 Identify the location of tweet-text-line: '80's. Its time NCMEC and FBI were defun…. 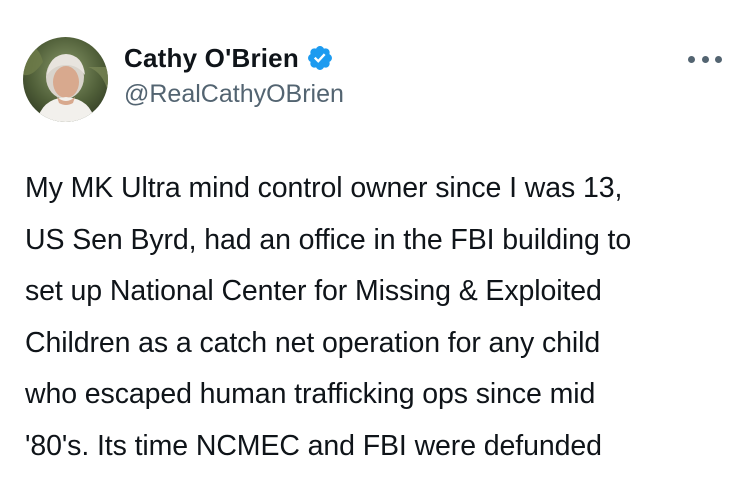
(313, 445).